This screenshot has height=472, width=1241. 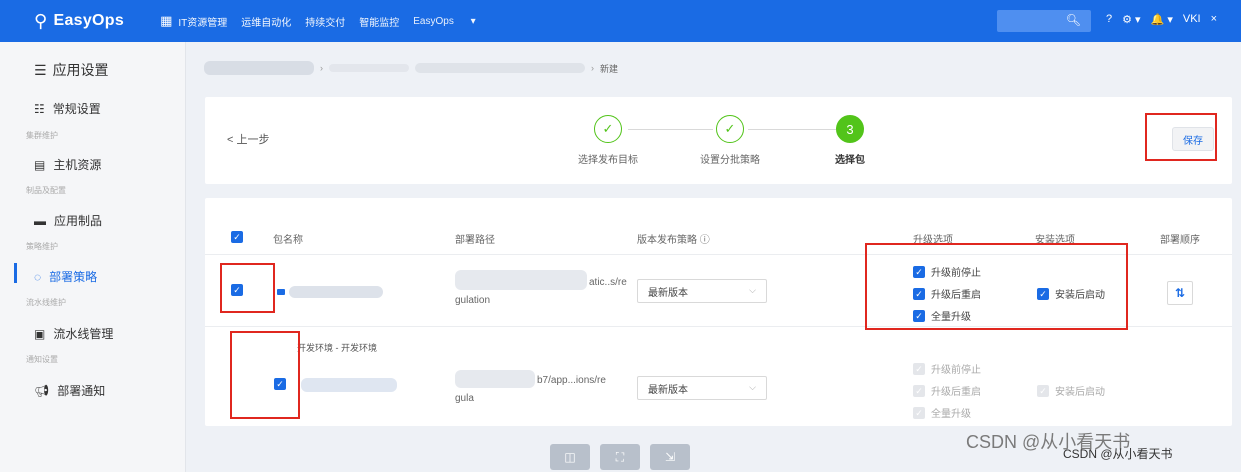 I want to click on notification-icon: 🔔 ▾, so click(x=1162, y=19).